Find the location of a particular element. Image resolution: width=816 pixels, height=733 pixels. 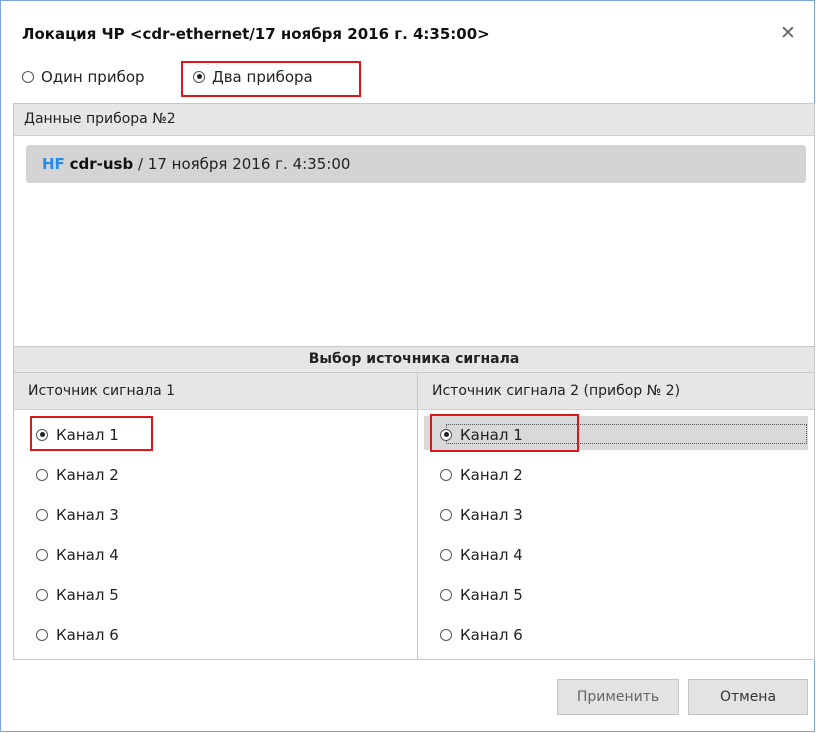

device-data-header: Данные прибора №2 is located at coordinates (414, 120).